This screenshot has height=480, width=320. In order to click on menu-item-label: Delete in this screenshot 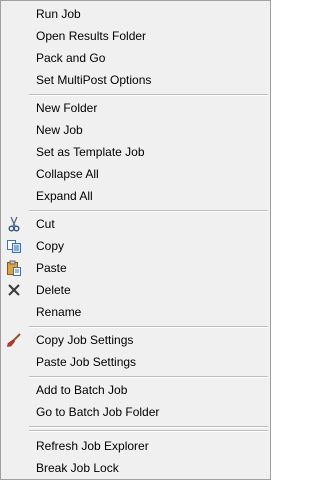, I will do `click(53, 290)`.